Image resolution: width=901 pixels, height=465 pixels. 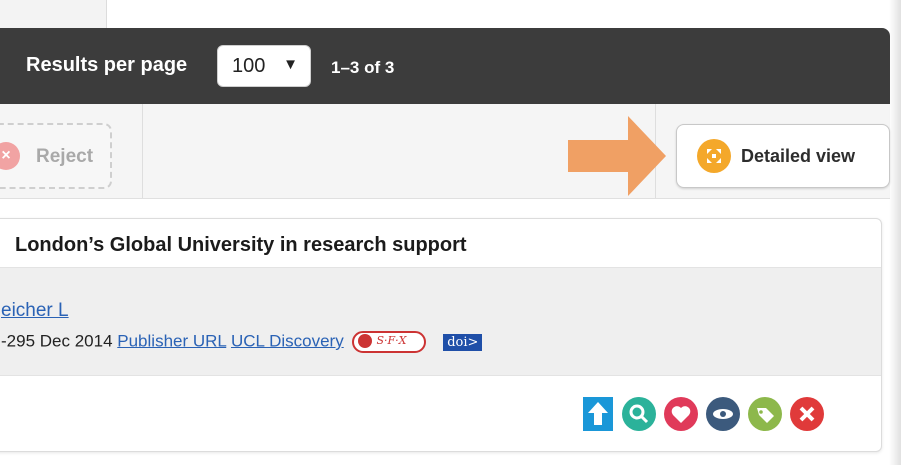 What do you see at coordinates (287, 340) in the screenshot?
I see `ucl-discovery-link: UCL Discovery` at bounding box center [287, 340].